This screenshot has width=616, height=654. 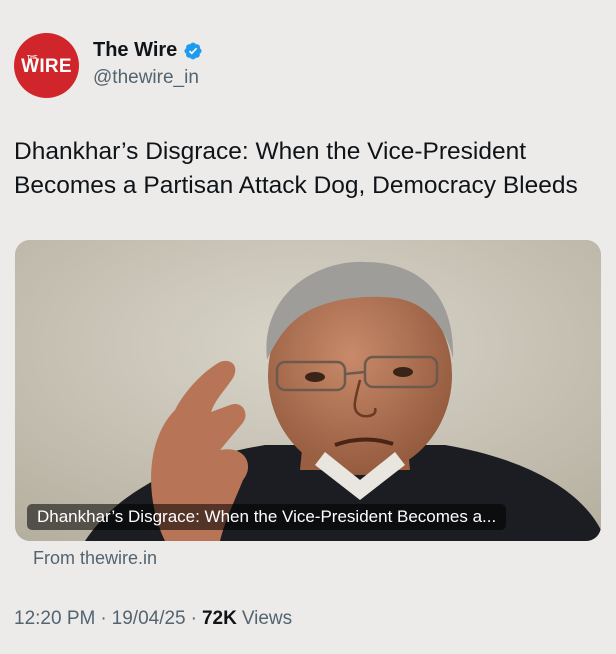 What do you see at coordinates (193, 51) in the screenshot?
I see `verified-badge-icon` at bounding box center [193, 51].